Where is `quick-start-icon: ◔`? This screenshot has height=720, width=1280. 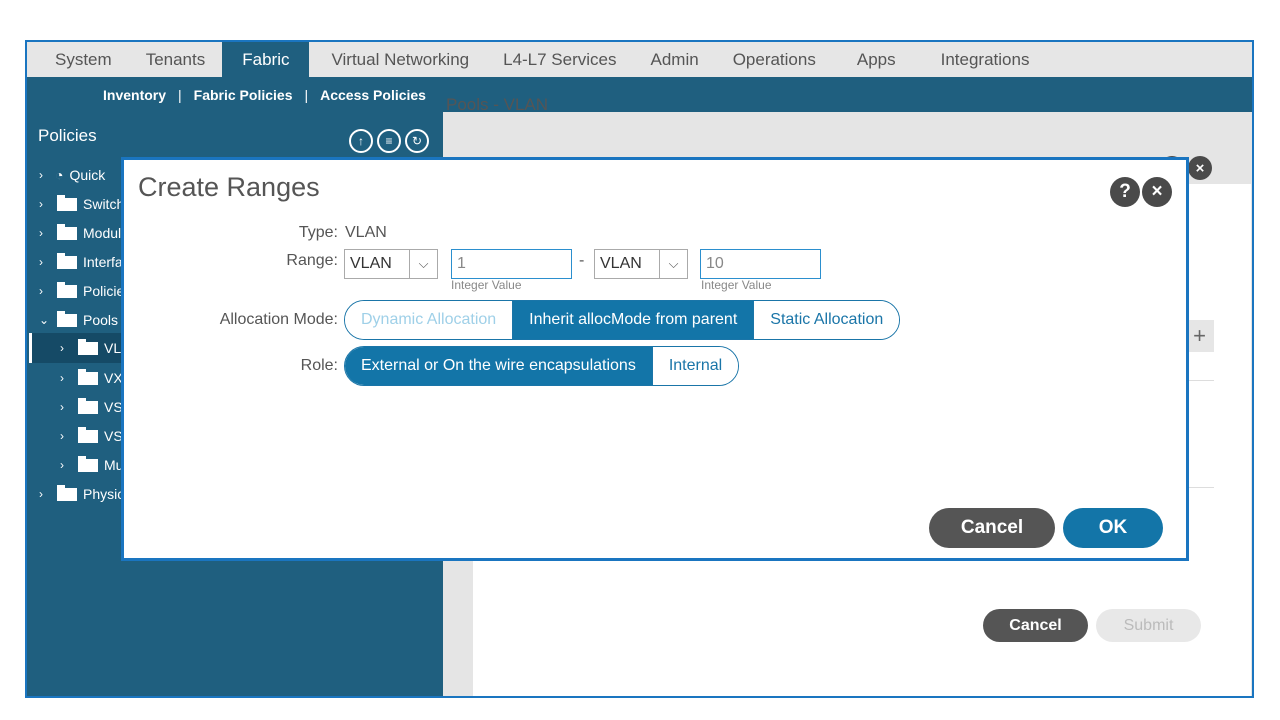 quick-start-icon: ◔ is located at coordinates (59, 175).